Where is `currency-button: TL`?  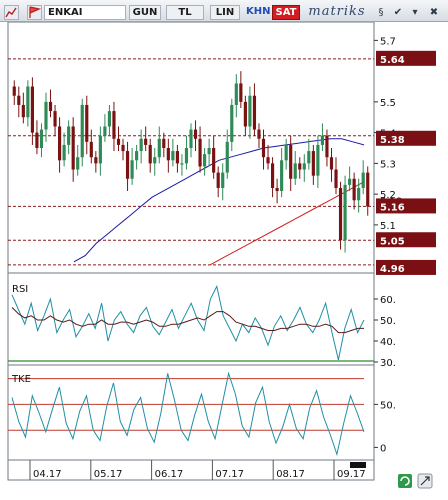
currency-button: TL is located at coordinates (185, 12).